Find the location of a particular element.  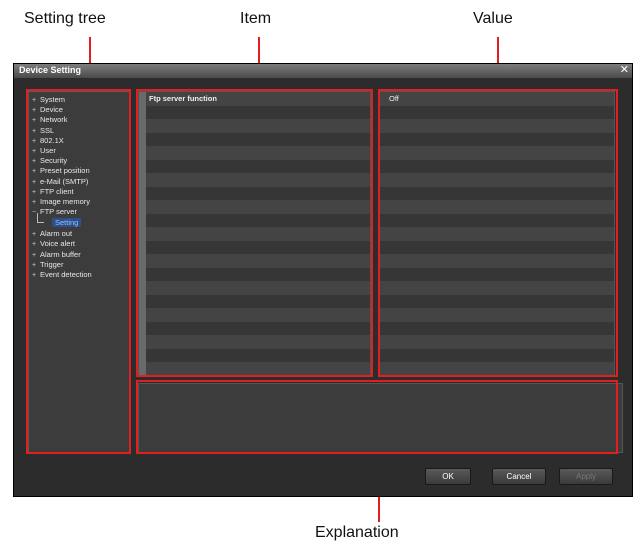

tree-item-label: Alarm out is located at coordinates (56, 234).